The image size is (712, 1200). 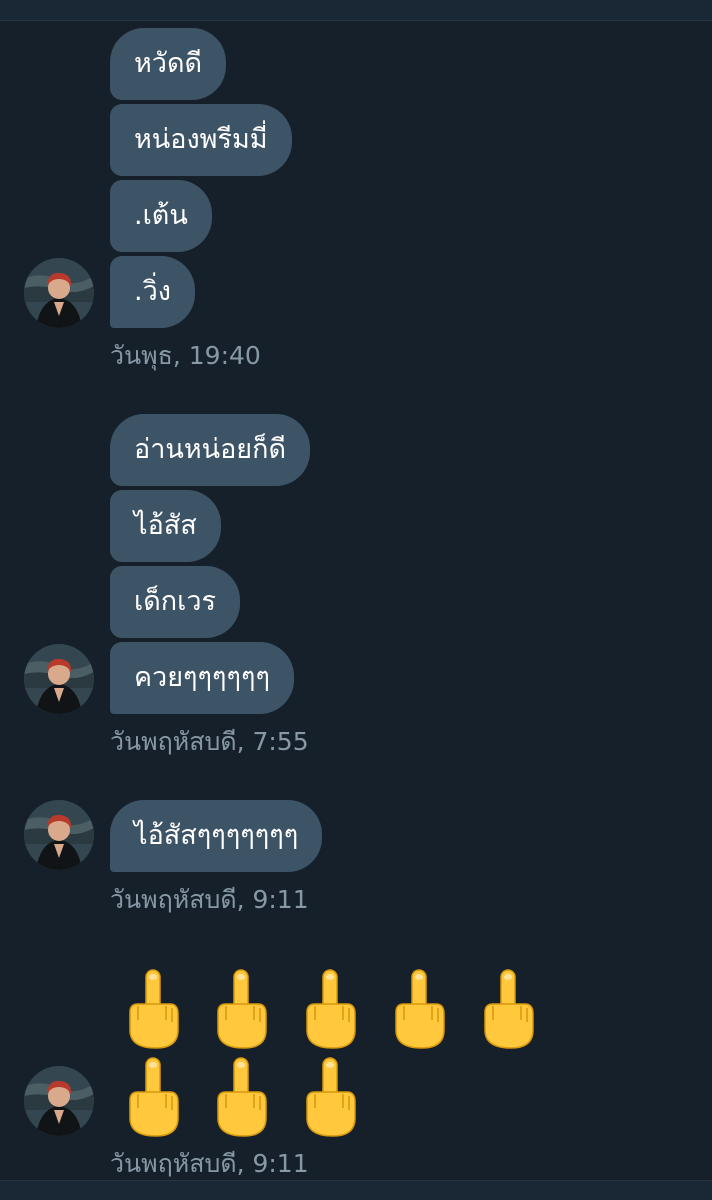 I want to click on message-bubble: .วิ่ง, so click(x=152, y=292).